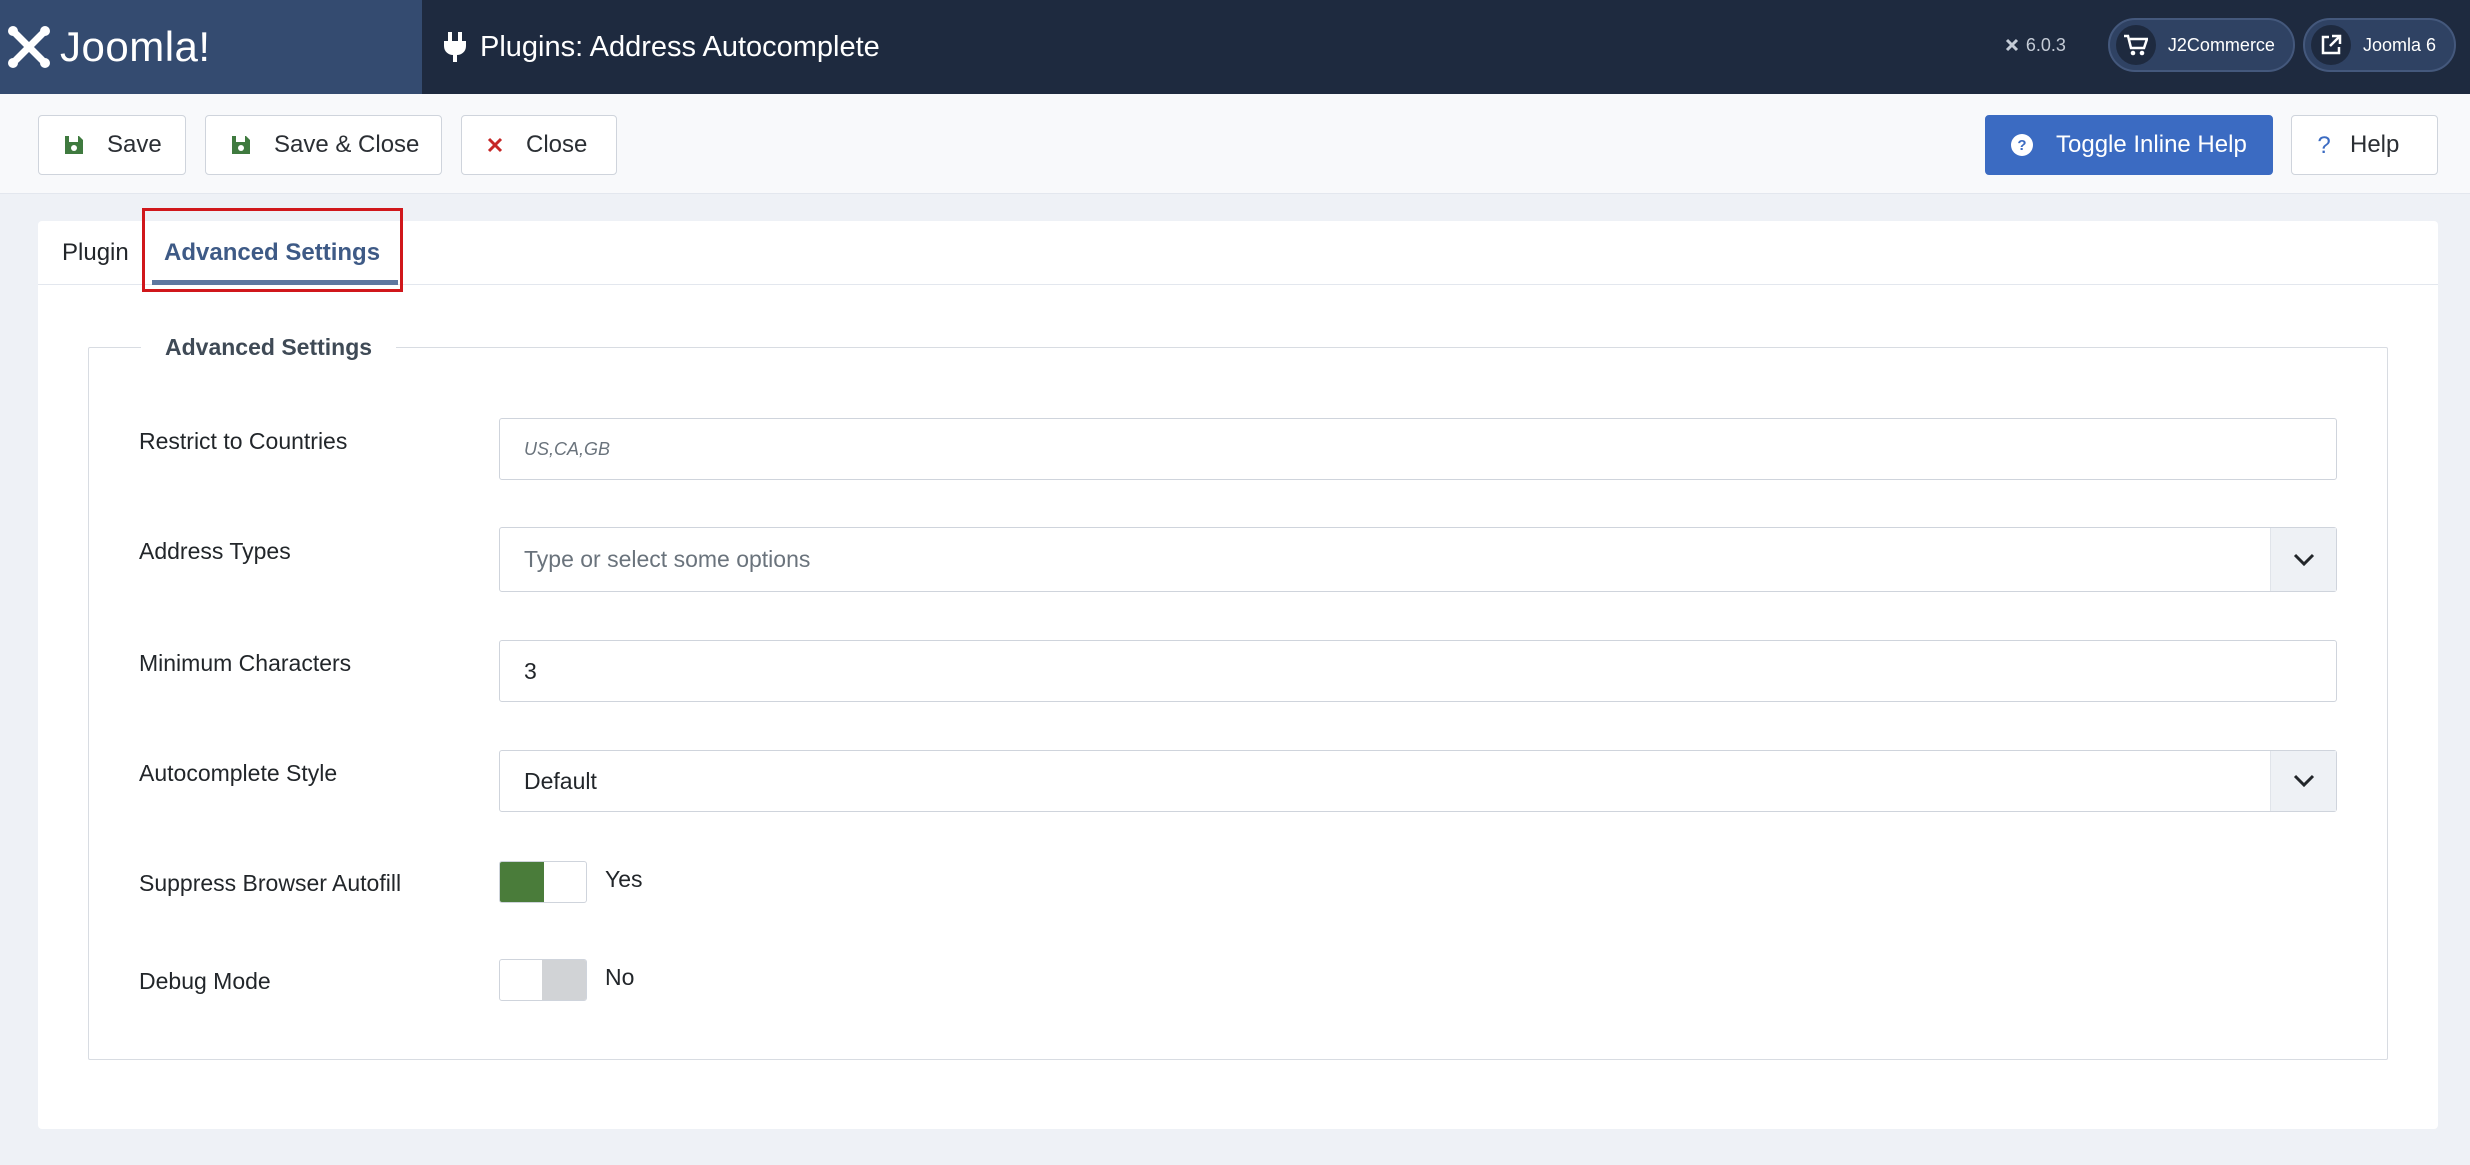 This screenshot has width=2470, height=1165. What do you see at coordinates (323, 145) in the screenshot?
I see `save-close-button: Save & Close` at bounding box center [323, 145].